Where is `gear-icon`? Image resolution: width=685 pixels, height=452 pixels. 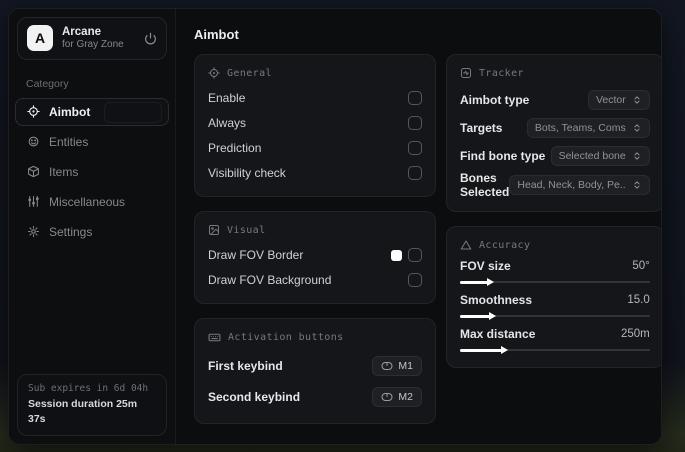 gear-icon is located at coordinates (33, 231).